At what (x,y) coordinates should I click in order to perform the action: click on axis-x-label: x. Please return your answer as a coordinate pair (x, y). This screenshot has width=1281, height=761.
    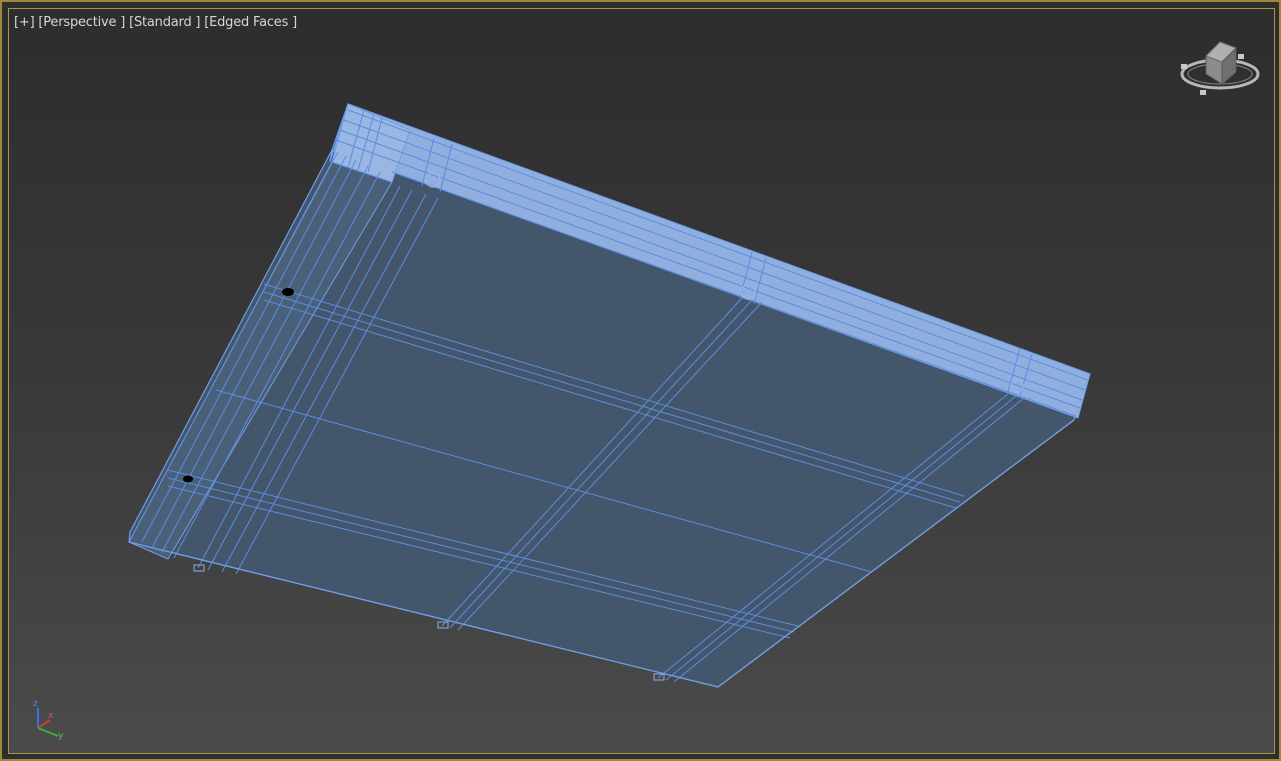
    Looking at the image, I should click on (51, 716).